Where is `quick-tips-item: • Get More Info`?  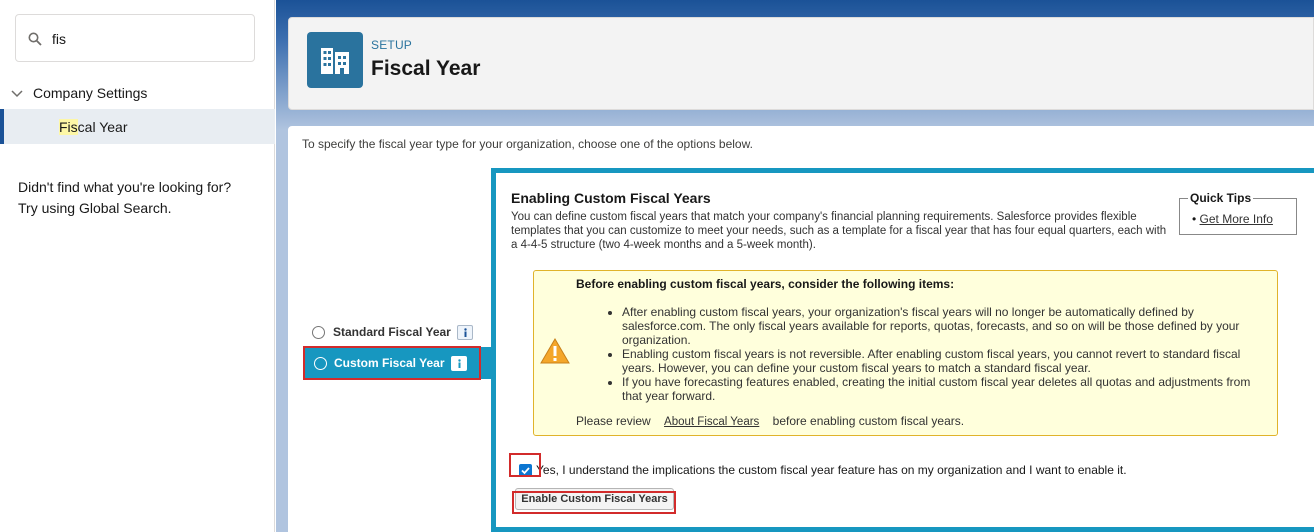
quick-tips-item: • Get More Info is located at coordinates (1232, 219).